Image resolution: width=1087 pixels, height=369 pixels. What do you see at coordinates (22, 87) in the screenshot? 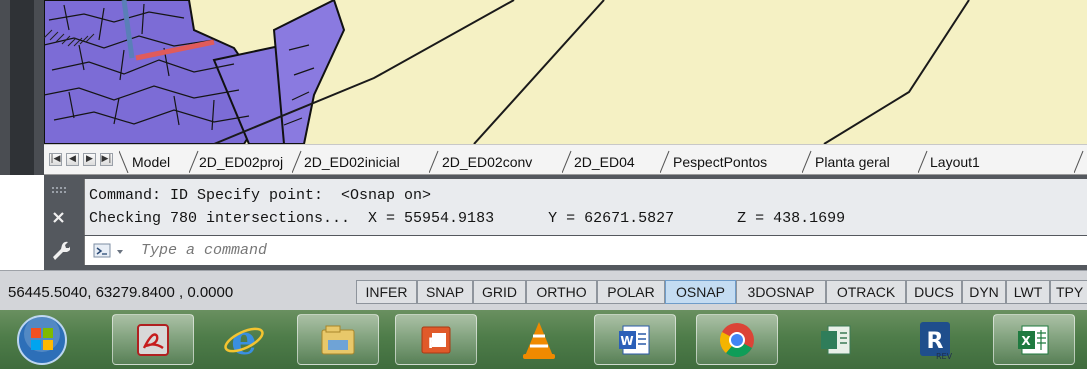
I see `left-frame` at bounding box center [22, 87].